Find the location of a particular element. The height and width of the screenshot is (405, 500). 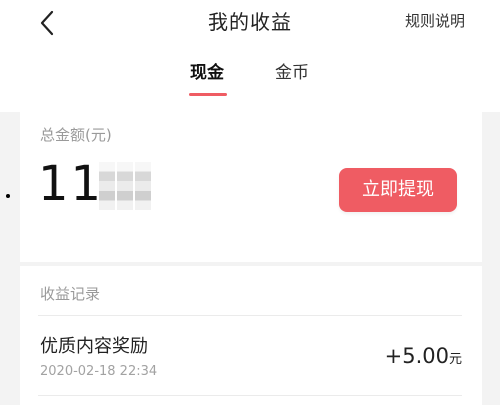

total-amount-label: 总金额(元) is located at coordinates (76, 135).